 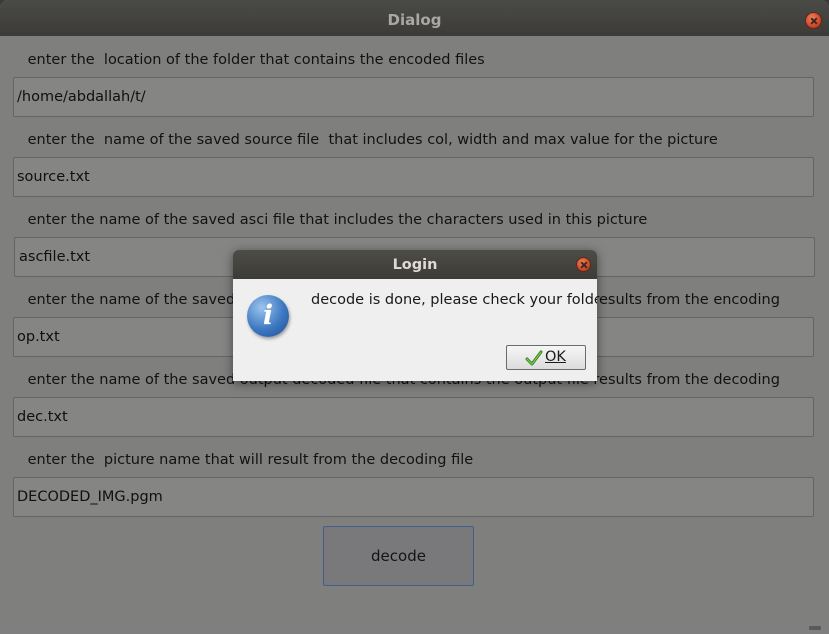 What do you see at coordinates (413, 177) in the screenshot?
I see `source-file-input: source.txt` at bounding box center [413, 177].